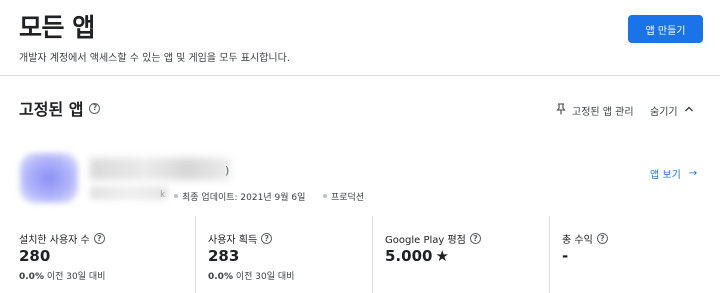 This screenshot has height=293, width=720. Describe the element at coordinates (460, 254) in the screenshot. I see `stat-card-rating: Google Play 평점 ? 5.000 ★` at that location.